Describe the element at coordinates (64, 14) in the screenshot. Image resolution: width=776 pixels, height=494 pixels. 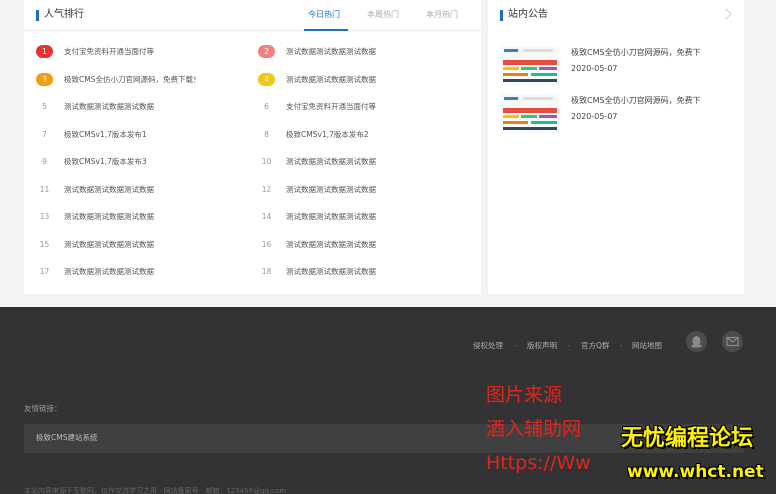
I see `ranking-title: 人气排行` at that location.